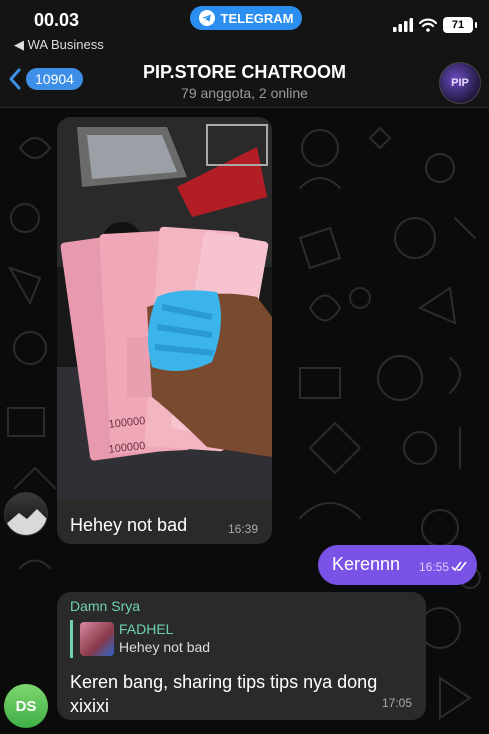 The width and height of the screenshot is (489, 734). I want to click on photo-caption: Hehey not bad, so click(129, 525).